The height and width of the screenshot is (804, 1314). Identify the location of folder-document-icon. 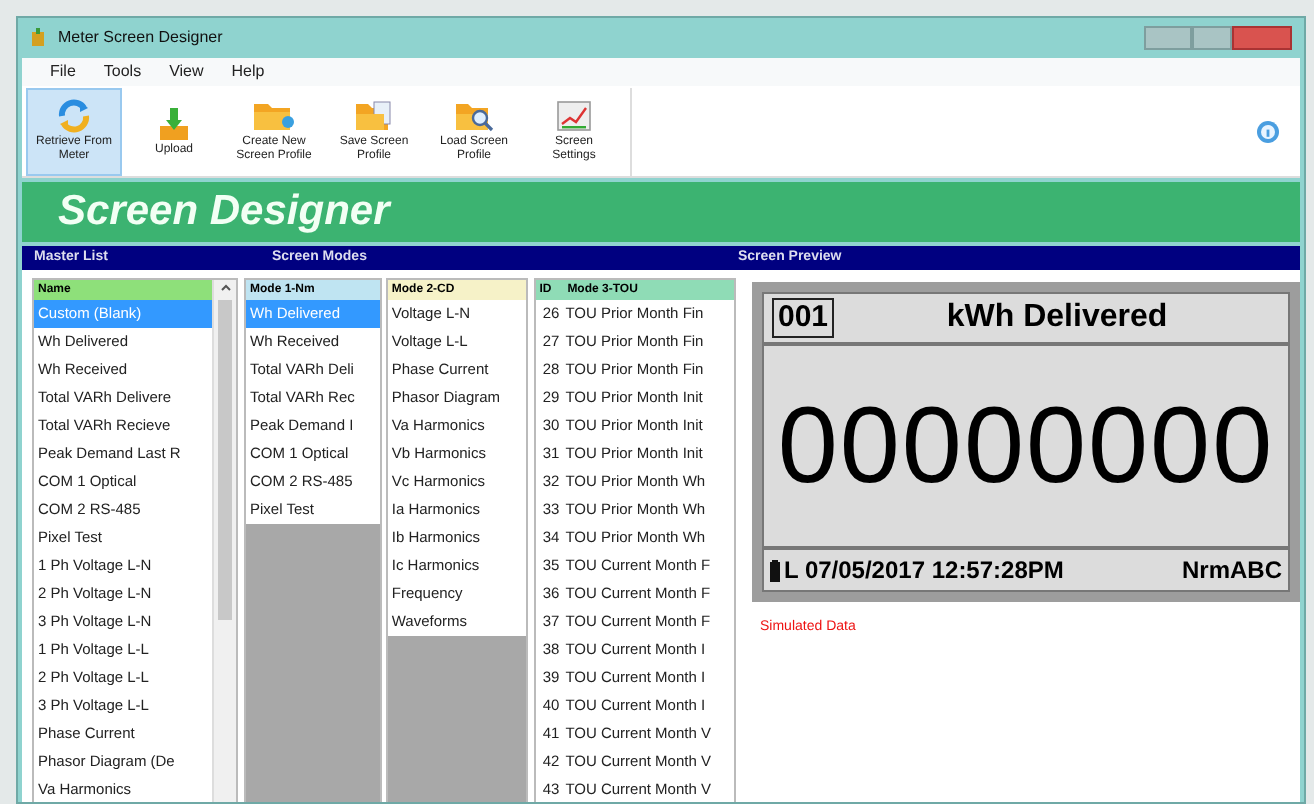
(374, 116).